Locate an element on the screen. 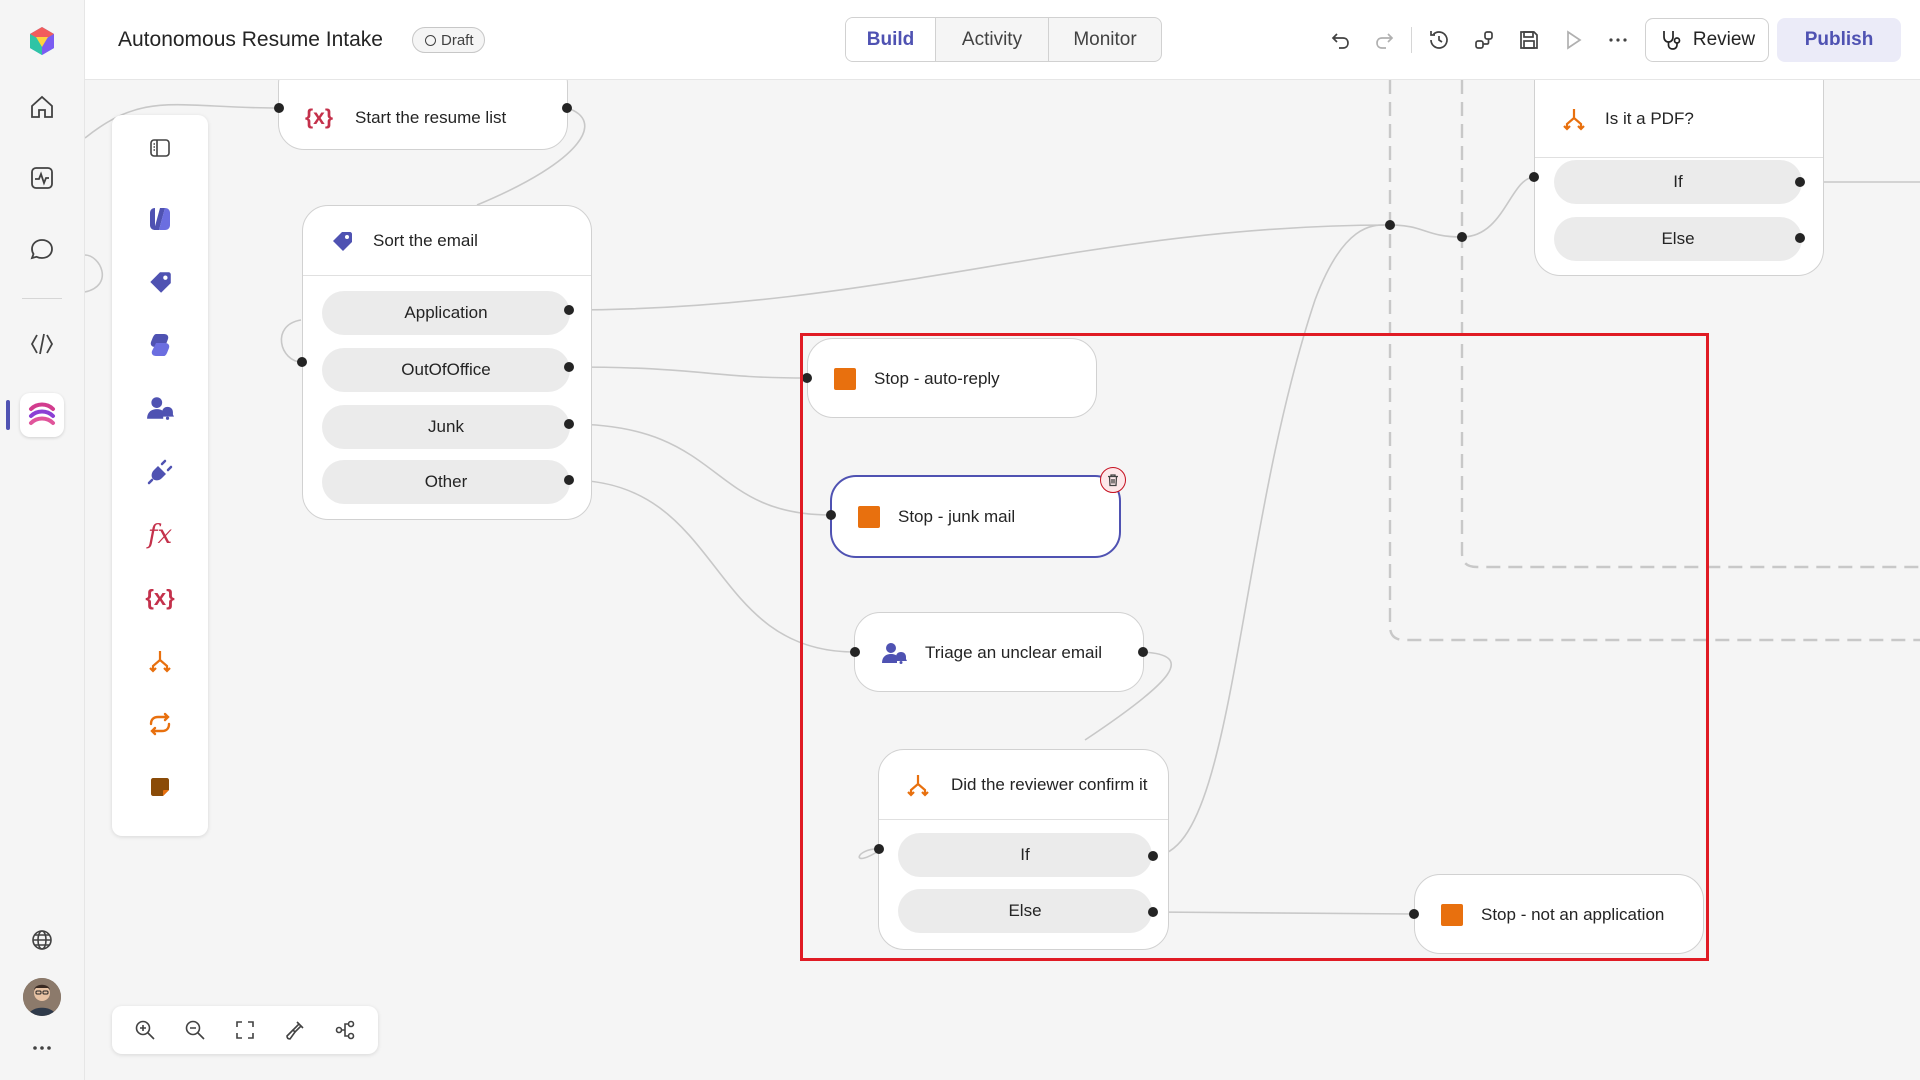  history-icon is located at coordinates (1439, 40).